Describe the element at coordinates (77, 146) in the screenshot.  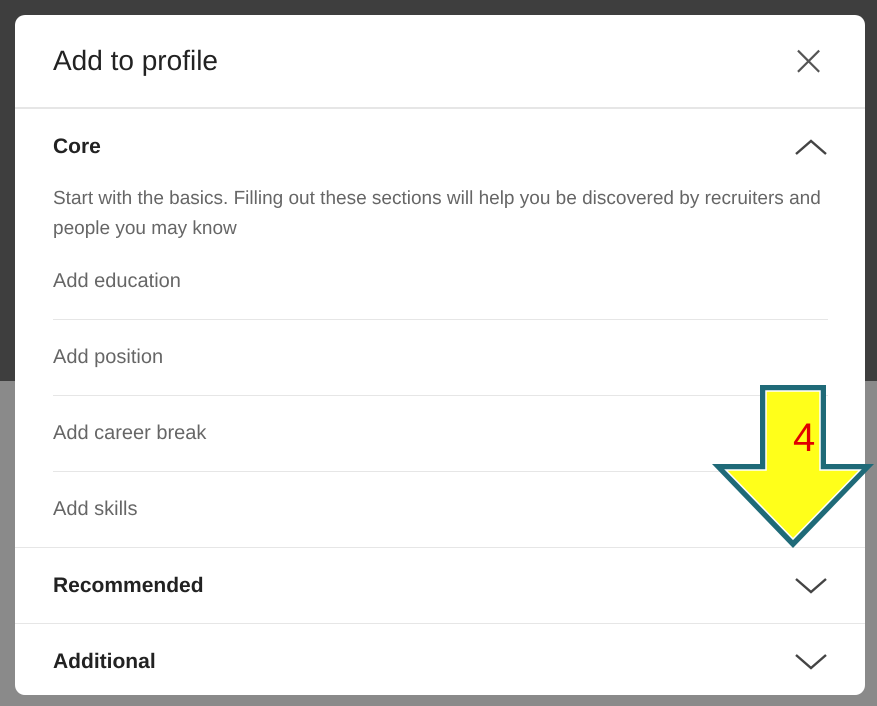
I see `section-title: Core` at that location.